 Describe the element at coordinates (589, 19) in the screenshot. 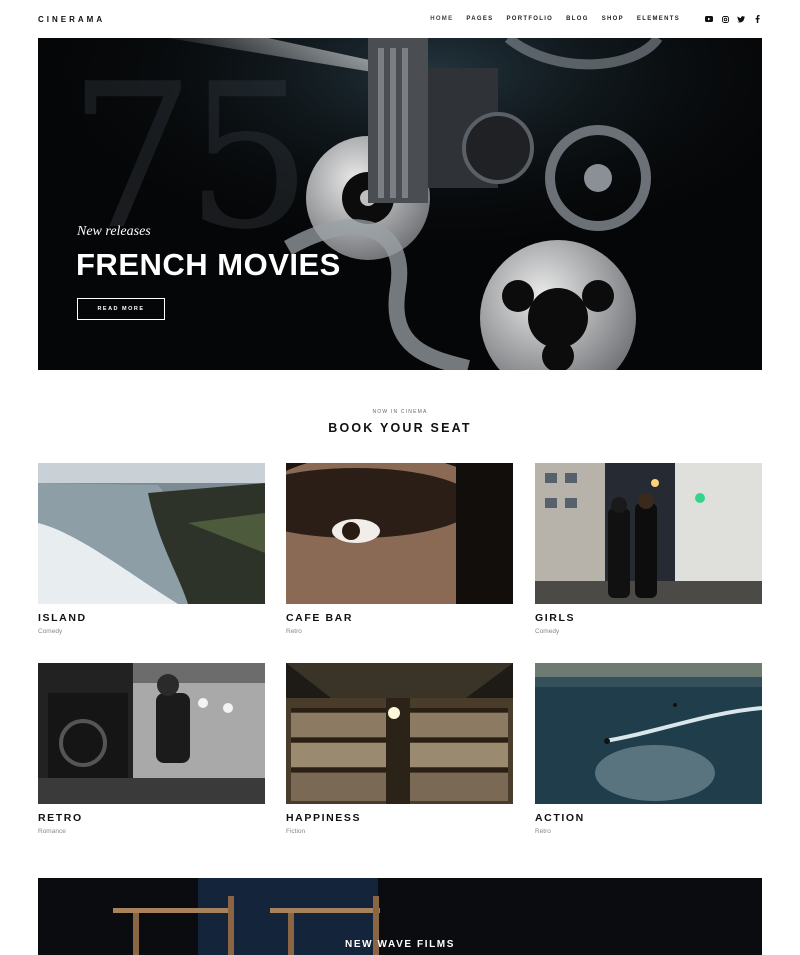

I see `main-nav: HOME PAGES PORTFOLIO BLOG SHOP ELEMENTS` at that location.